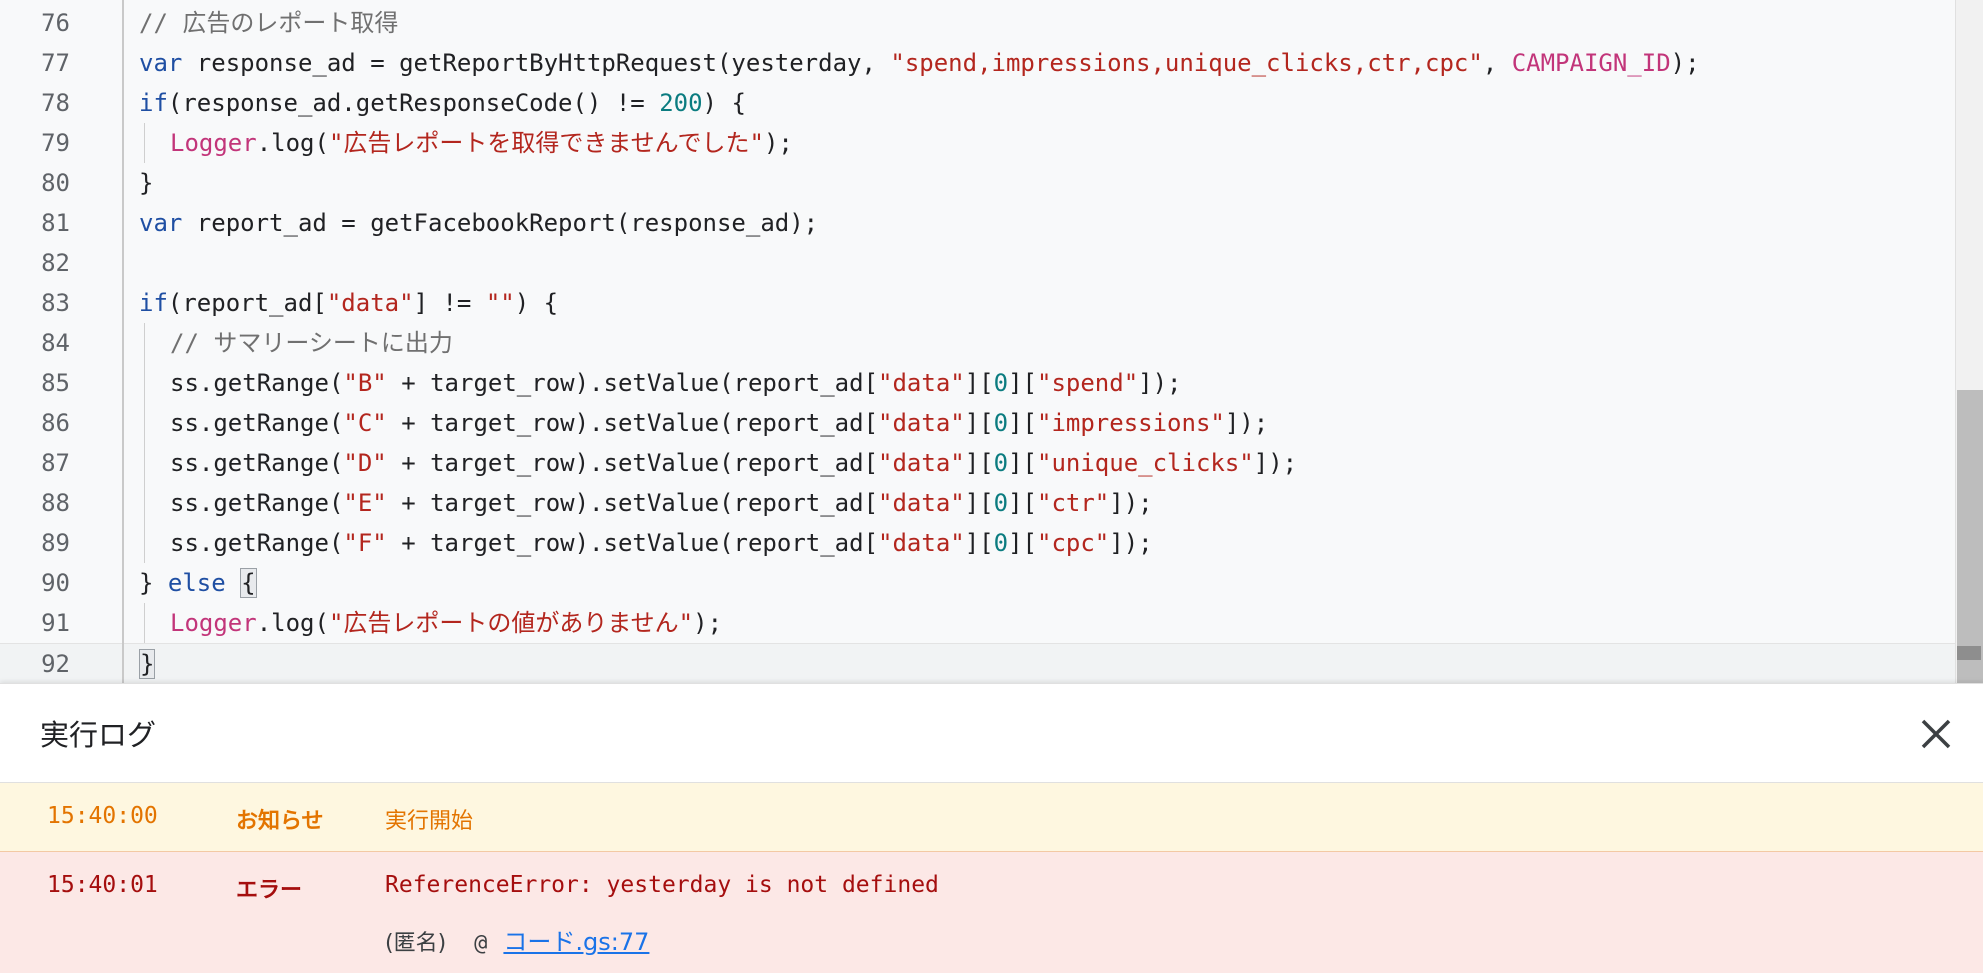 This screenshot has width=1983, height=973. Describe the element at coordinates (449, 303) in the screenshot. I see `code-token: ] !=` at that location.